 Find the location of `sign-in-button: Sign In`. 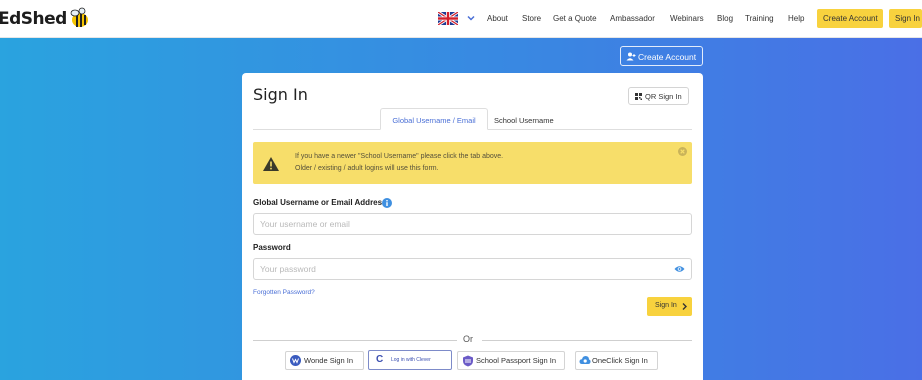

sign-in-button: Sign In is located at coordinates (669, 306).